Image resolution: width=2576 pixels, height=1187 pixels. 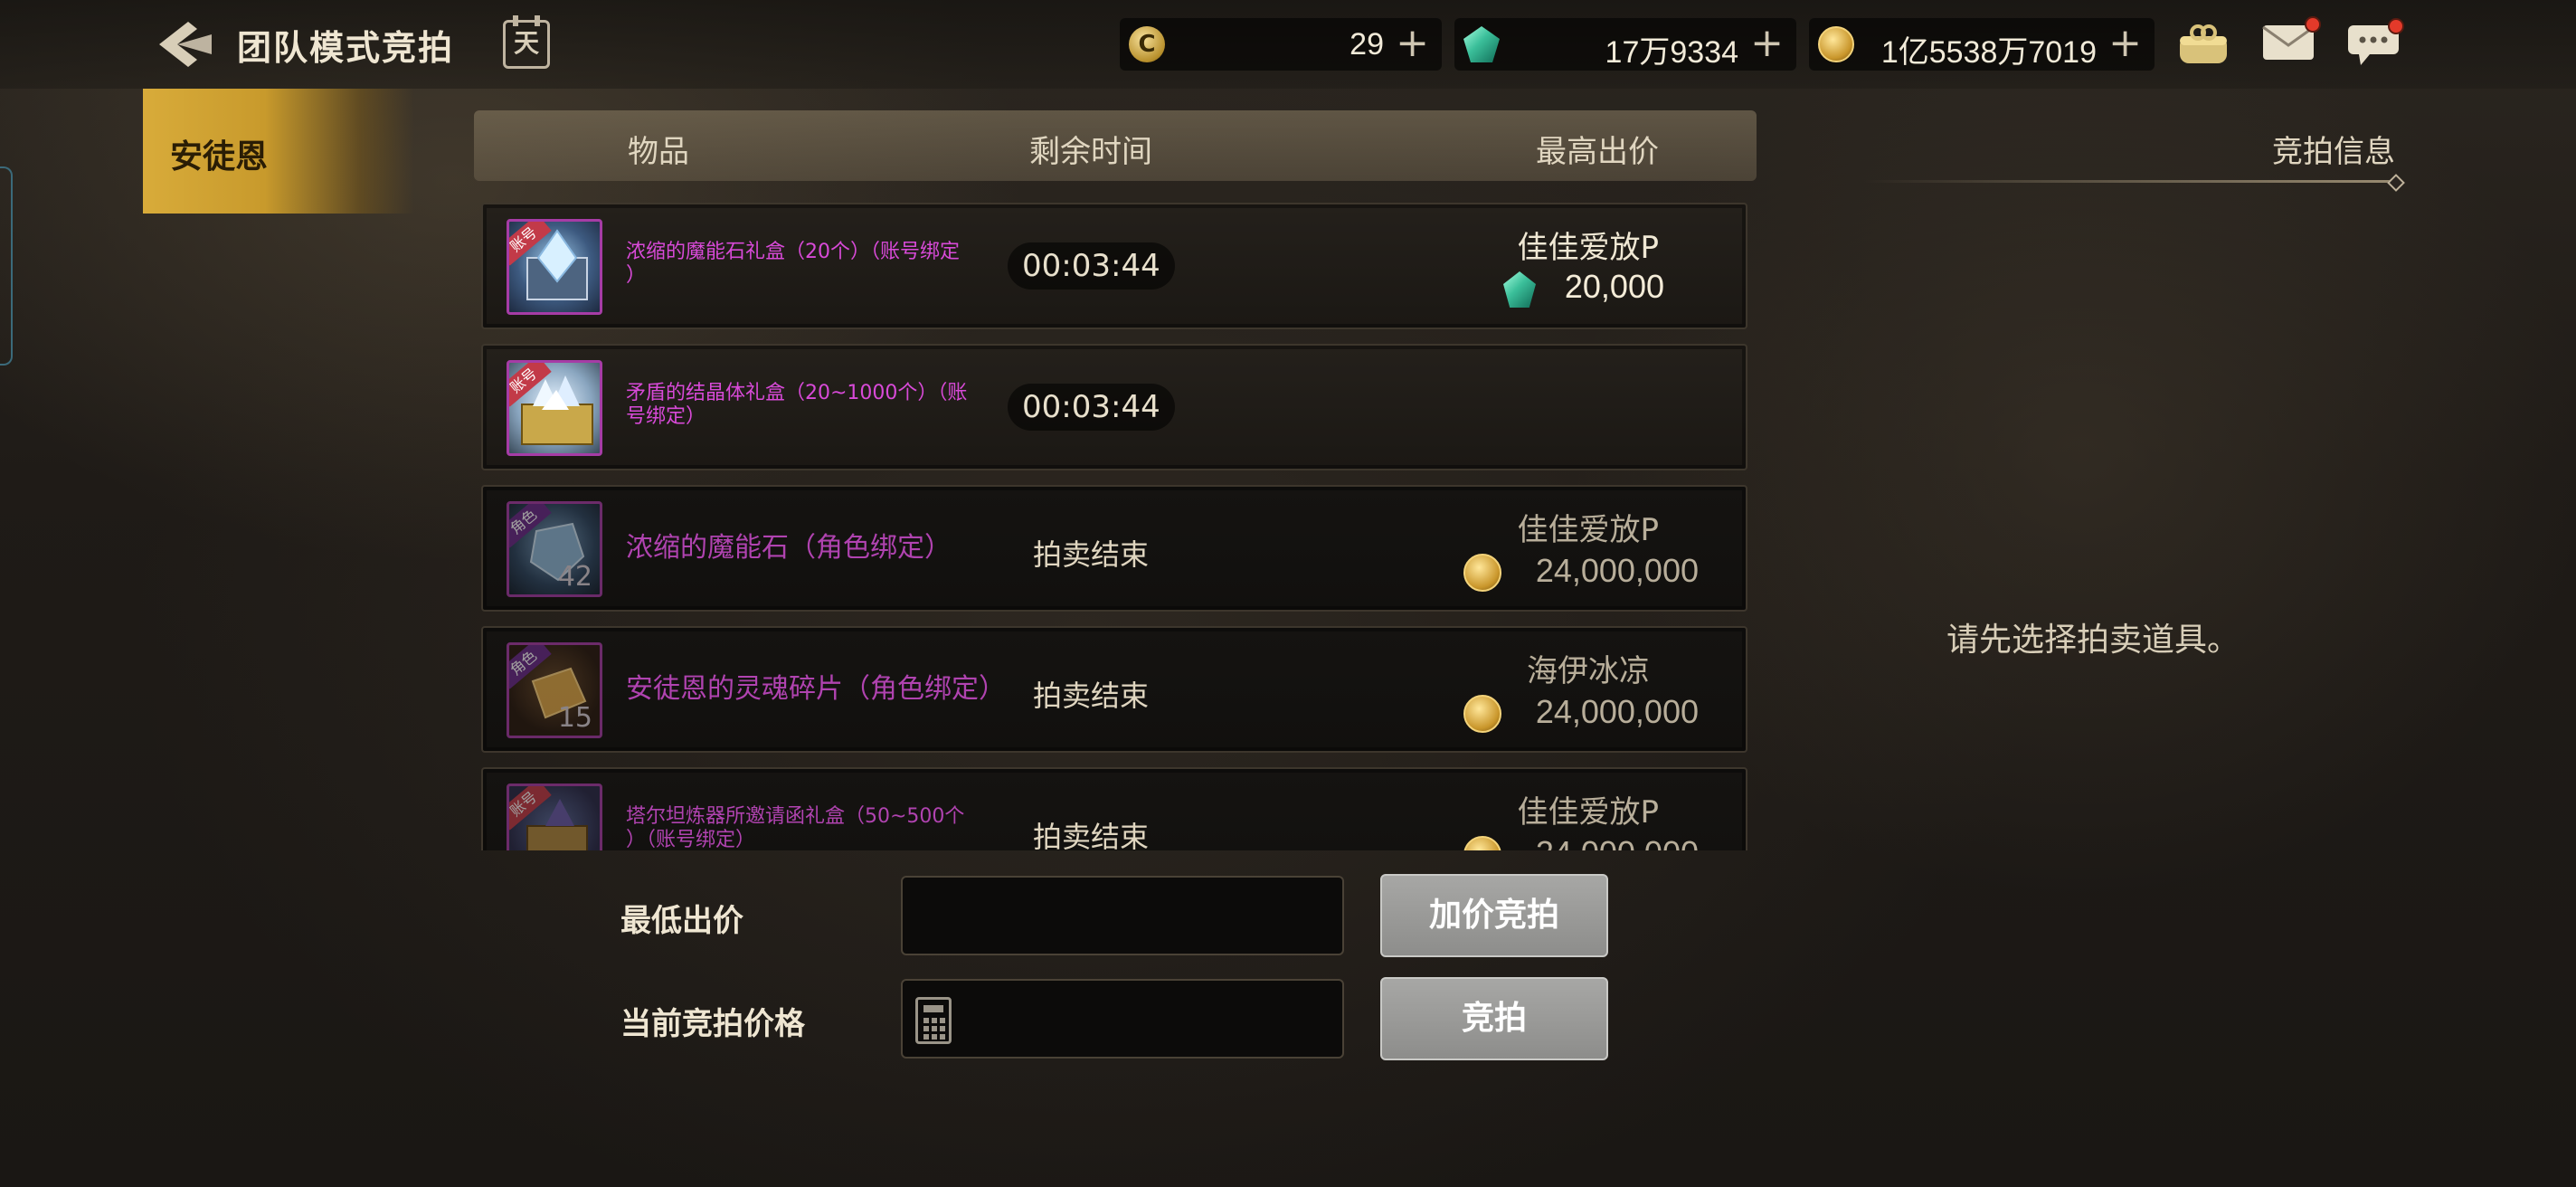 I want to click on auction-row: 账号 矛盾的结晶体礼盒（20~1000个）（账 号绑定） 00:03:44, so click(x=1114, y=407).